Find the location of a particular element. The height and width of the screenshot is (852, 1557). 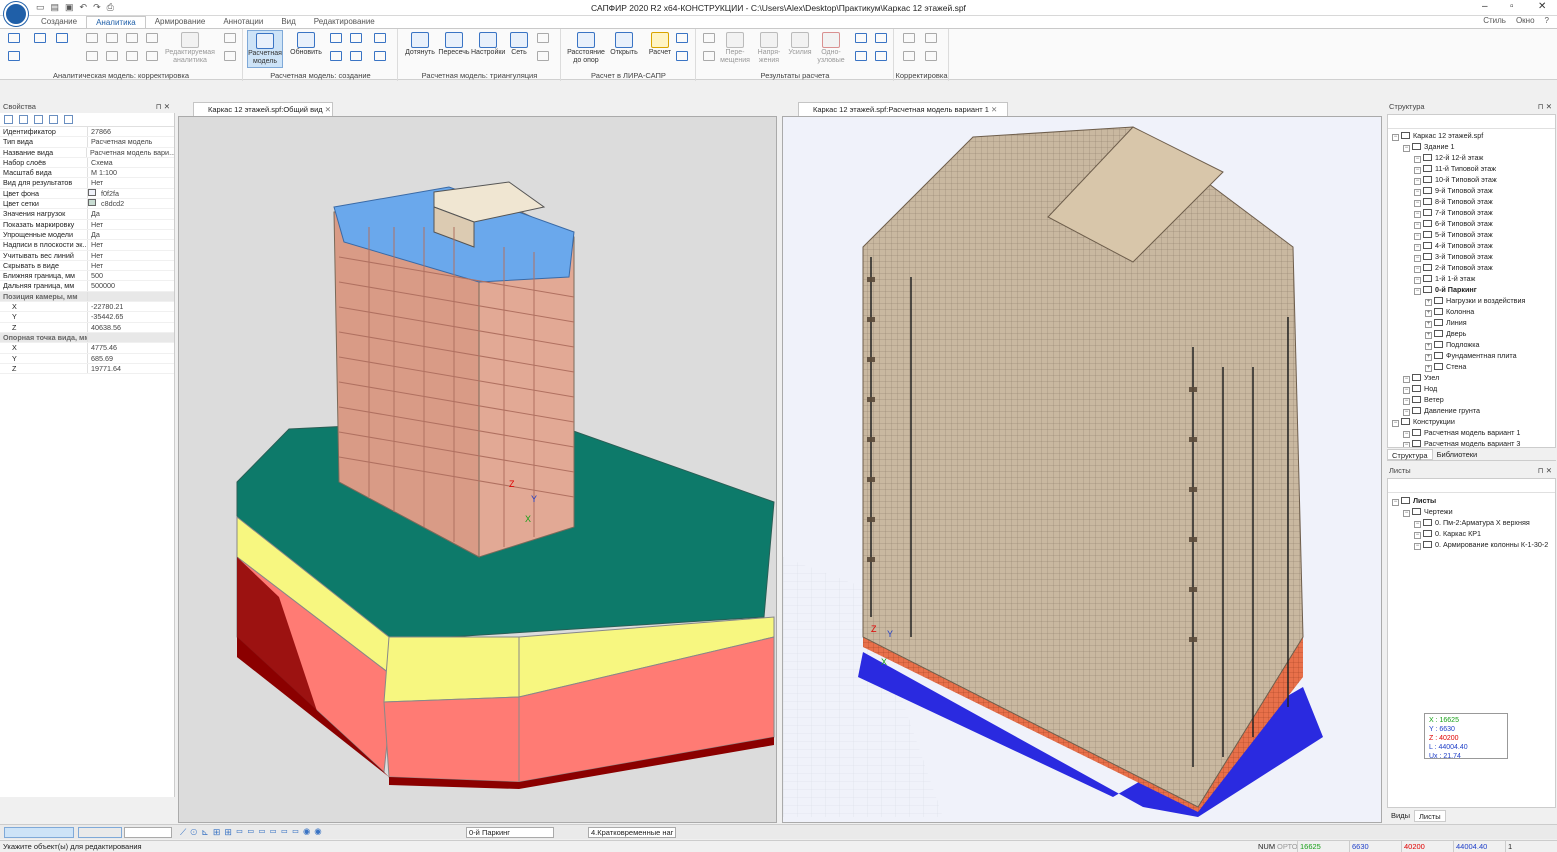

property-row: Масштаб вида М 1:100 is located at coordinates (87, 173).